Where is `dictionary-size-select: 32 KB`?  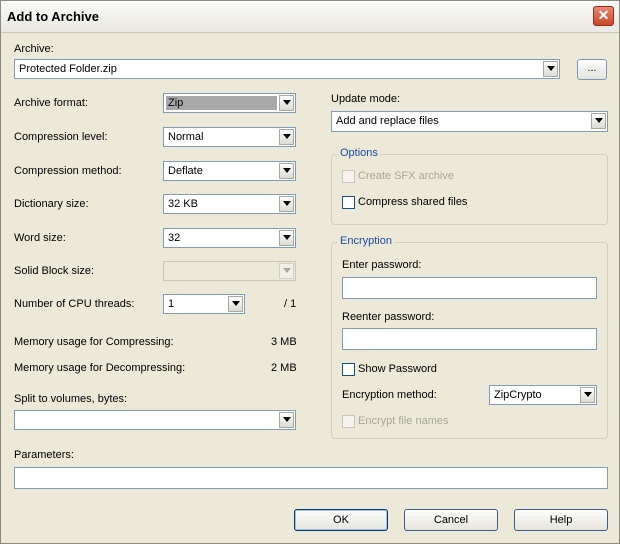 dictionary-size-select: 32 KB is located at coordinates (229, 204).